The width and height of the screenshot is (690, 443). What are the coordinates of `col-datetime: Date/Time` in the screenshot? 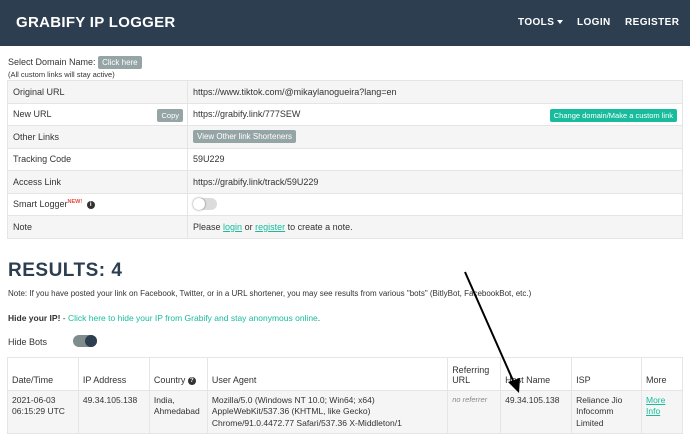 It's located at (43, 374).